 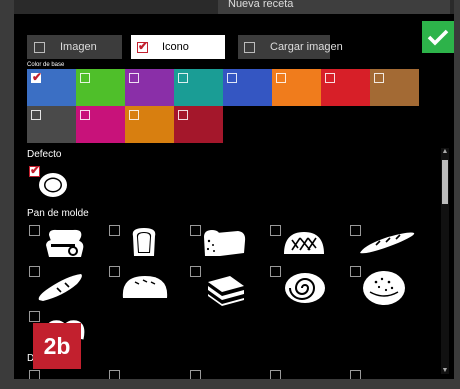 What do you see at coordinates (78, 47) in the screenshot?
I see `mode-tab-label: Imagen` at bounding box center [78, 47].